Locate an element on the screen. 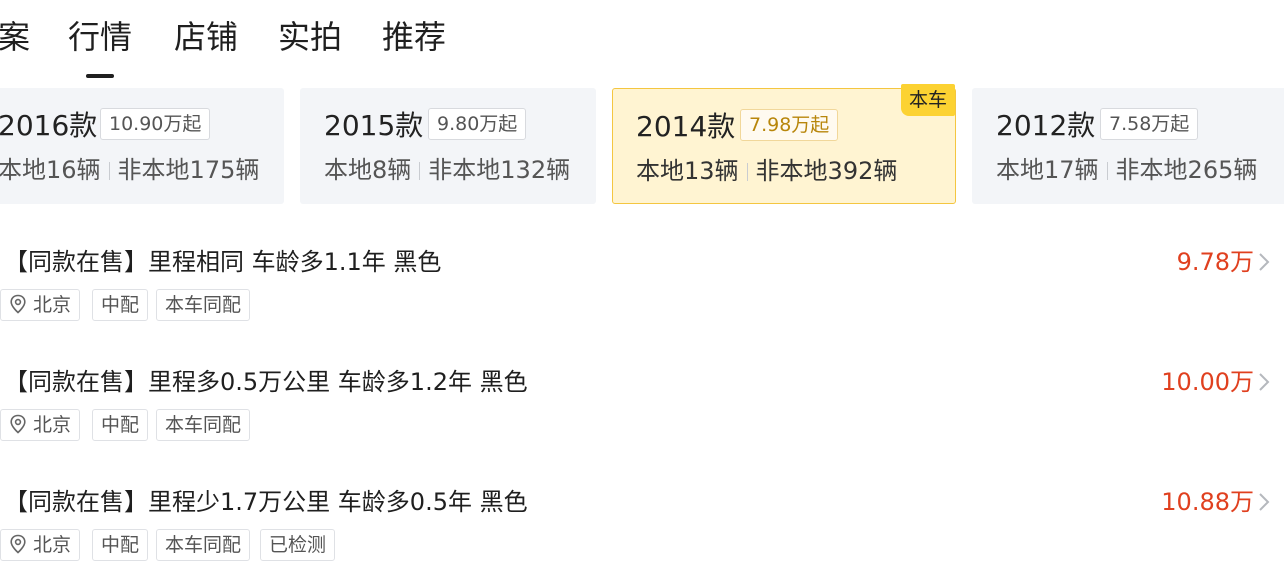 The image size is (1284, 564). nonlocal-count: 非本地175辆 is located at coordinates (188, 170).